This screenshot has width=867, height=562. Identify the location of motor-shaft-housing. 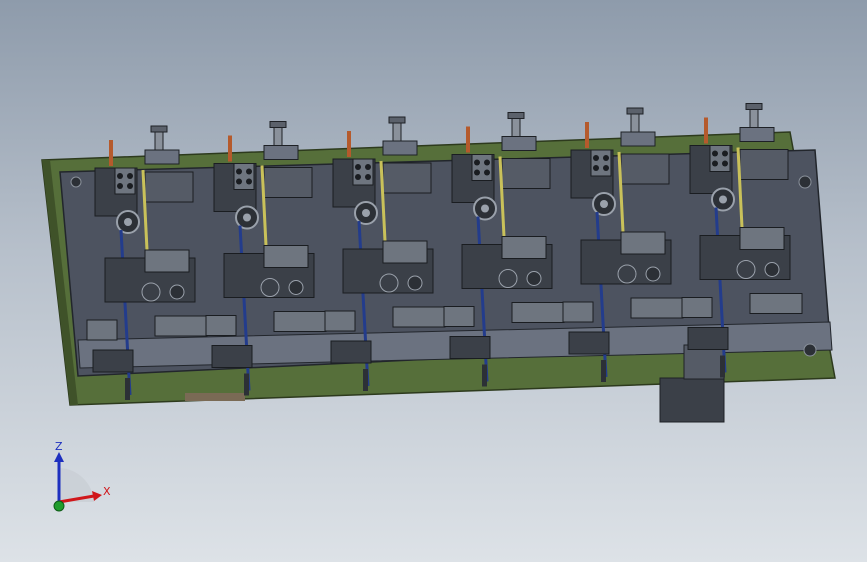
(704, 362).